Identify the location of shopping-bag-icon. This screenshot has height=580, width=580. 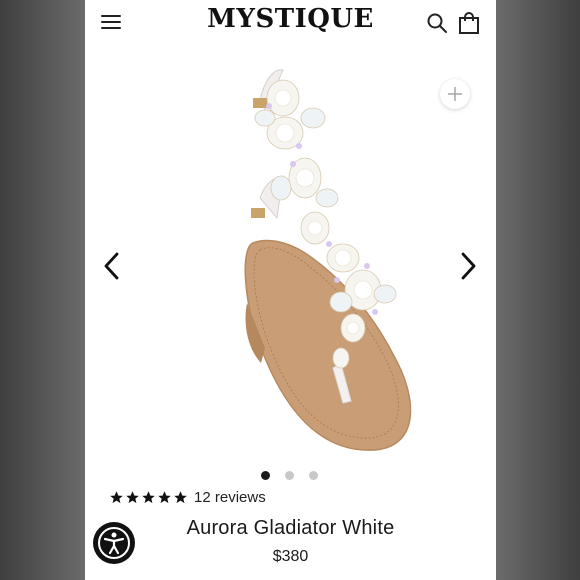
(469, 23).